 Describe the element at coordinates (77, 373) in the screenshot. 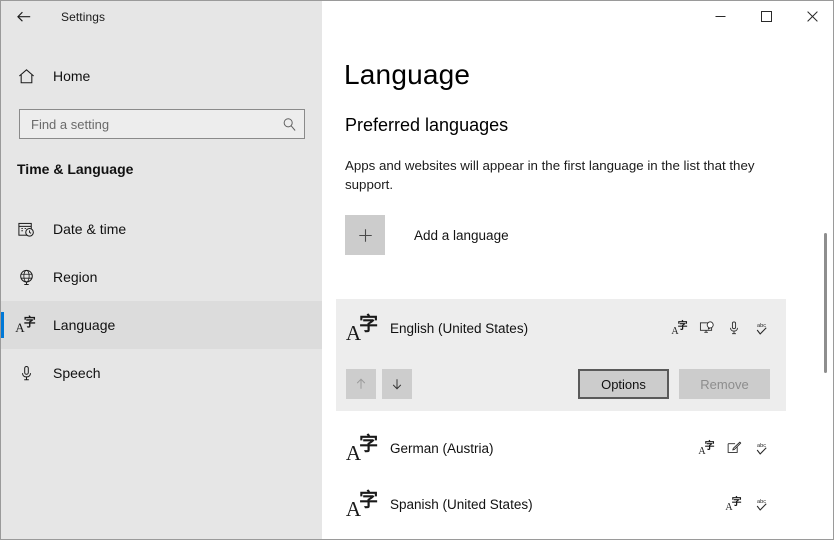

I see `sidebar-item-label: Speech` at that location.